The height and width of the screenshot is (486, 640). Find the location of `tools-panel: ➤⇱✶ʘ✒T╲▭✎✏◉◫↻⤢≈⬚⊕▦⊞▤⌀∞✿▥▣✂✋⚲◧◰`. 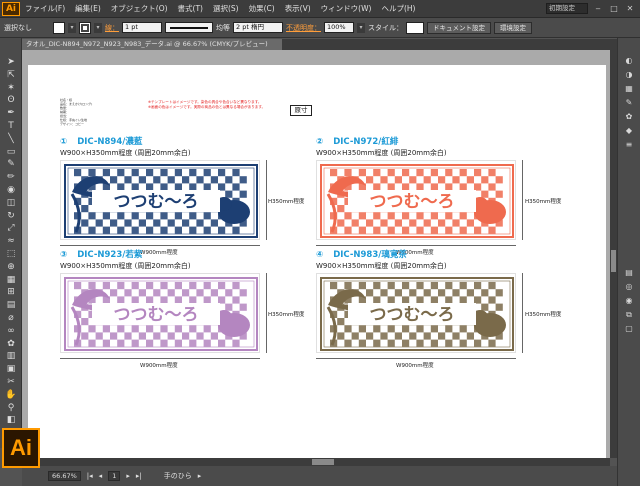

tools-panel: ➤⇱✶ʘ✒T╲▭✎✏◉◫↻⤢≈⬚⊕▦⊞▤⌀∞✿▥▣✂✋⚲◧◰ is located at coordinates (11, 243).